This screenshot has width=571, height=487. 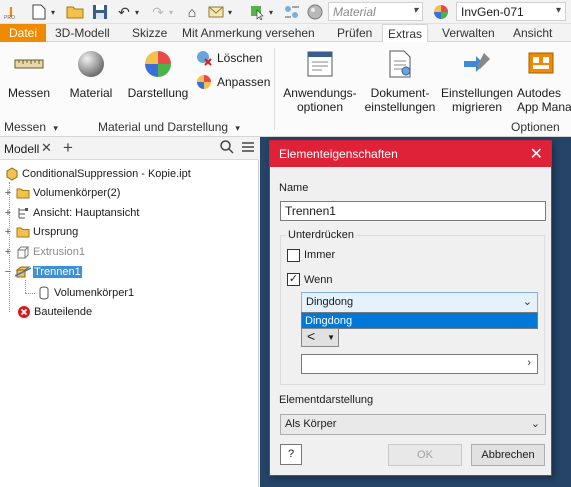 I want to click on open-folder-icon, so click(x=75, y=12).